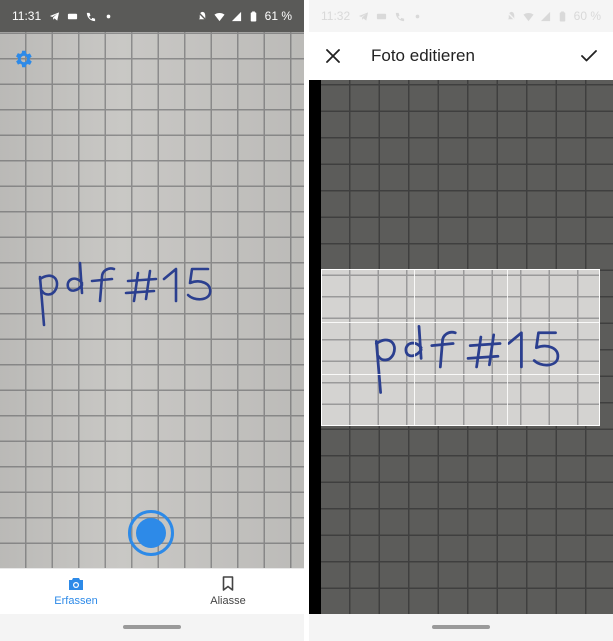 Image resolution: width=613 pixels, height=641 pixels. I want to click on edit-toolbar: Foto editieren, so click(461, 56).